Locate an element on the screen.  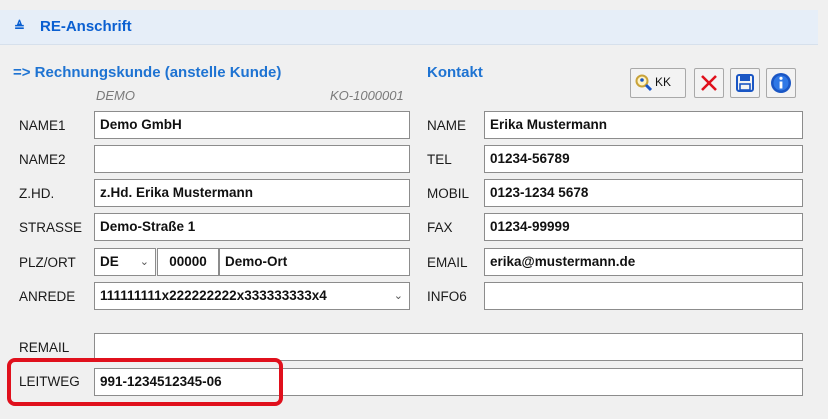
country-value: DE is located at coordinates (109, 261).